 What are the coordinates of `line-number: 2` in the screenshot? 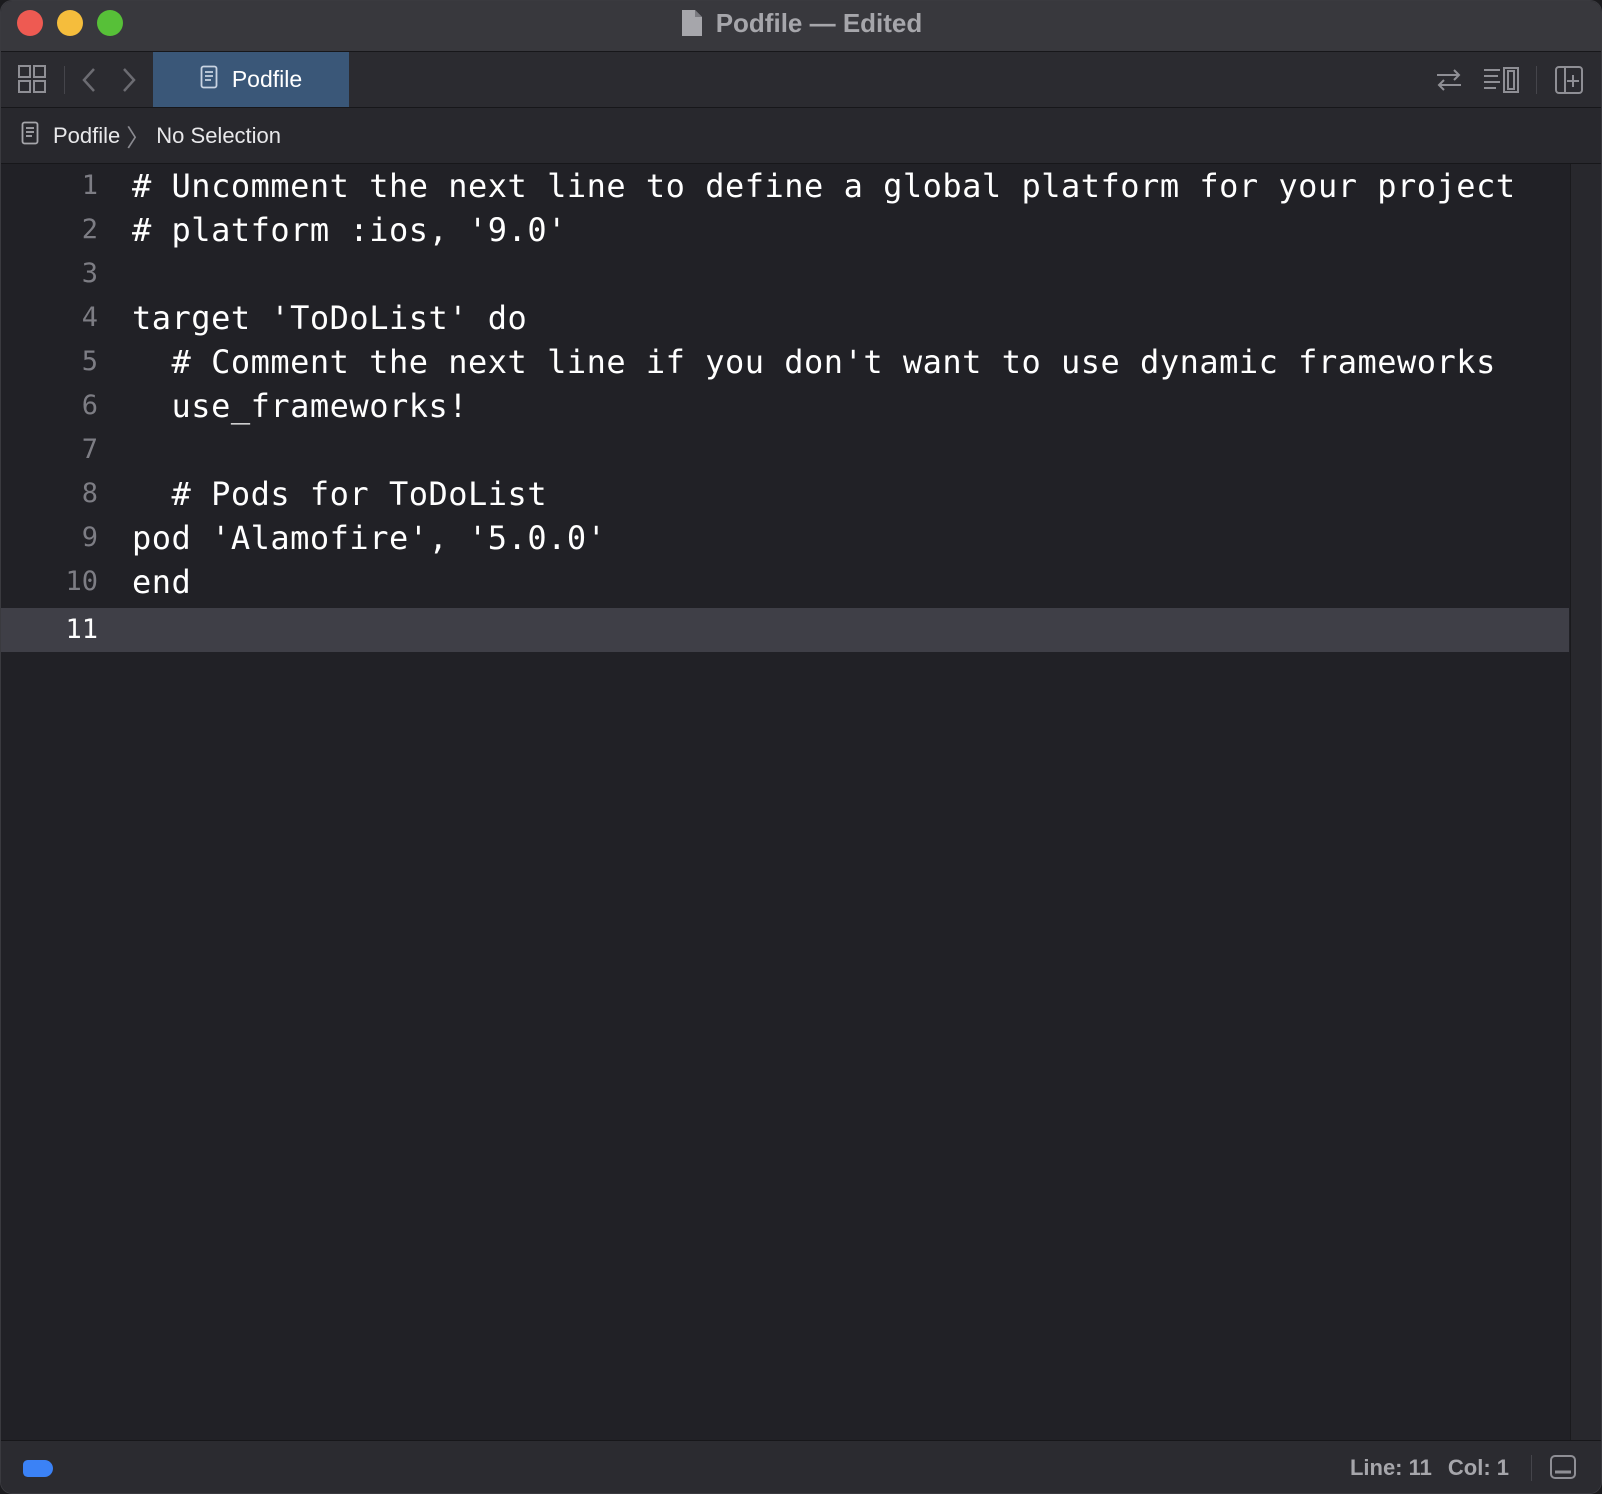 It's located at (89, 229).